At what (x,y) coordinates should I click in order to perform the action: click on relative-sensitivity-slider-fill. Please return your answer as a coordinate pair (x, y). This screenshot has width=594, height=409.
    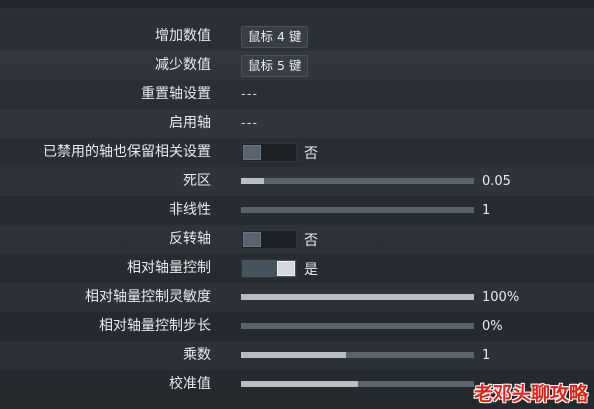
    Looking at the image, I should click on (357, 297).